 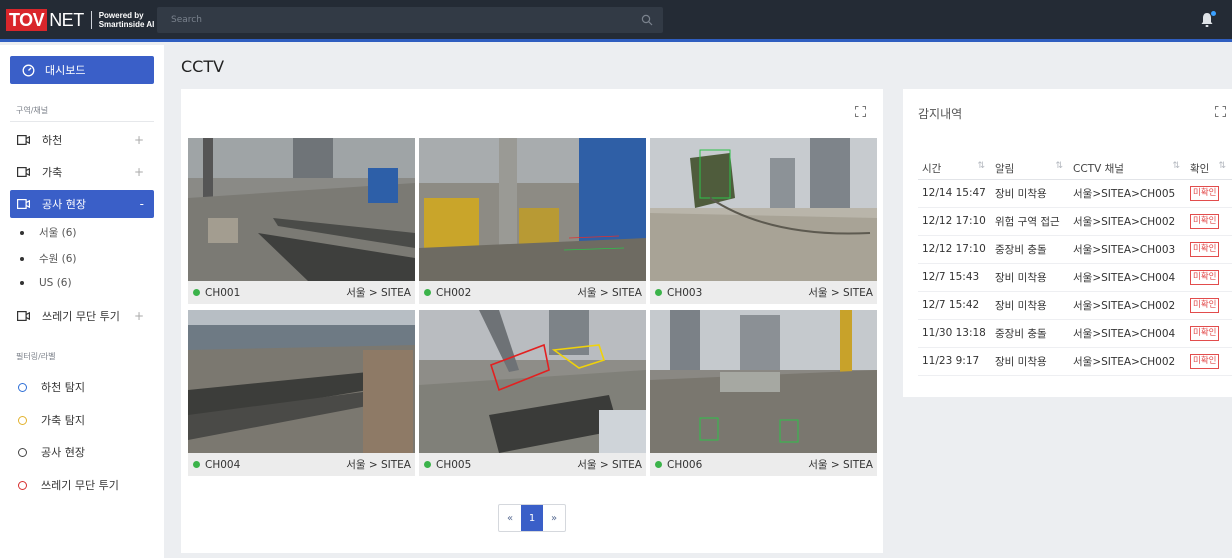 I want to click on camera-feed-ch005, so click(x=532, y=381).